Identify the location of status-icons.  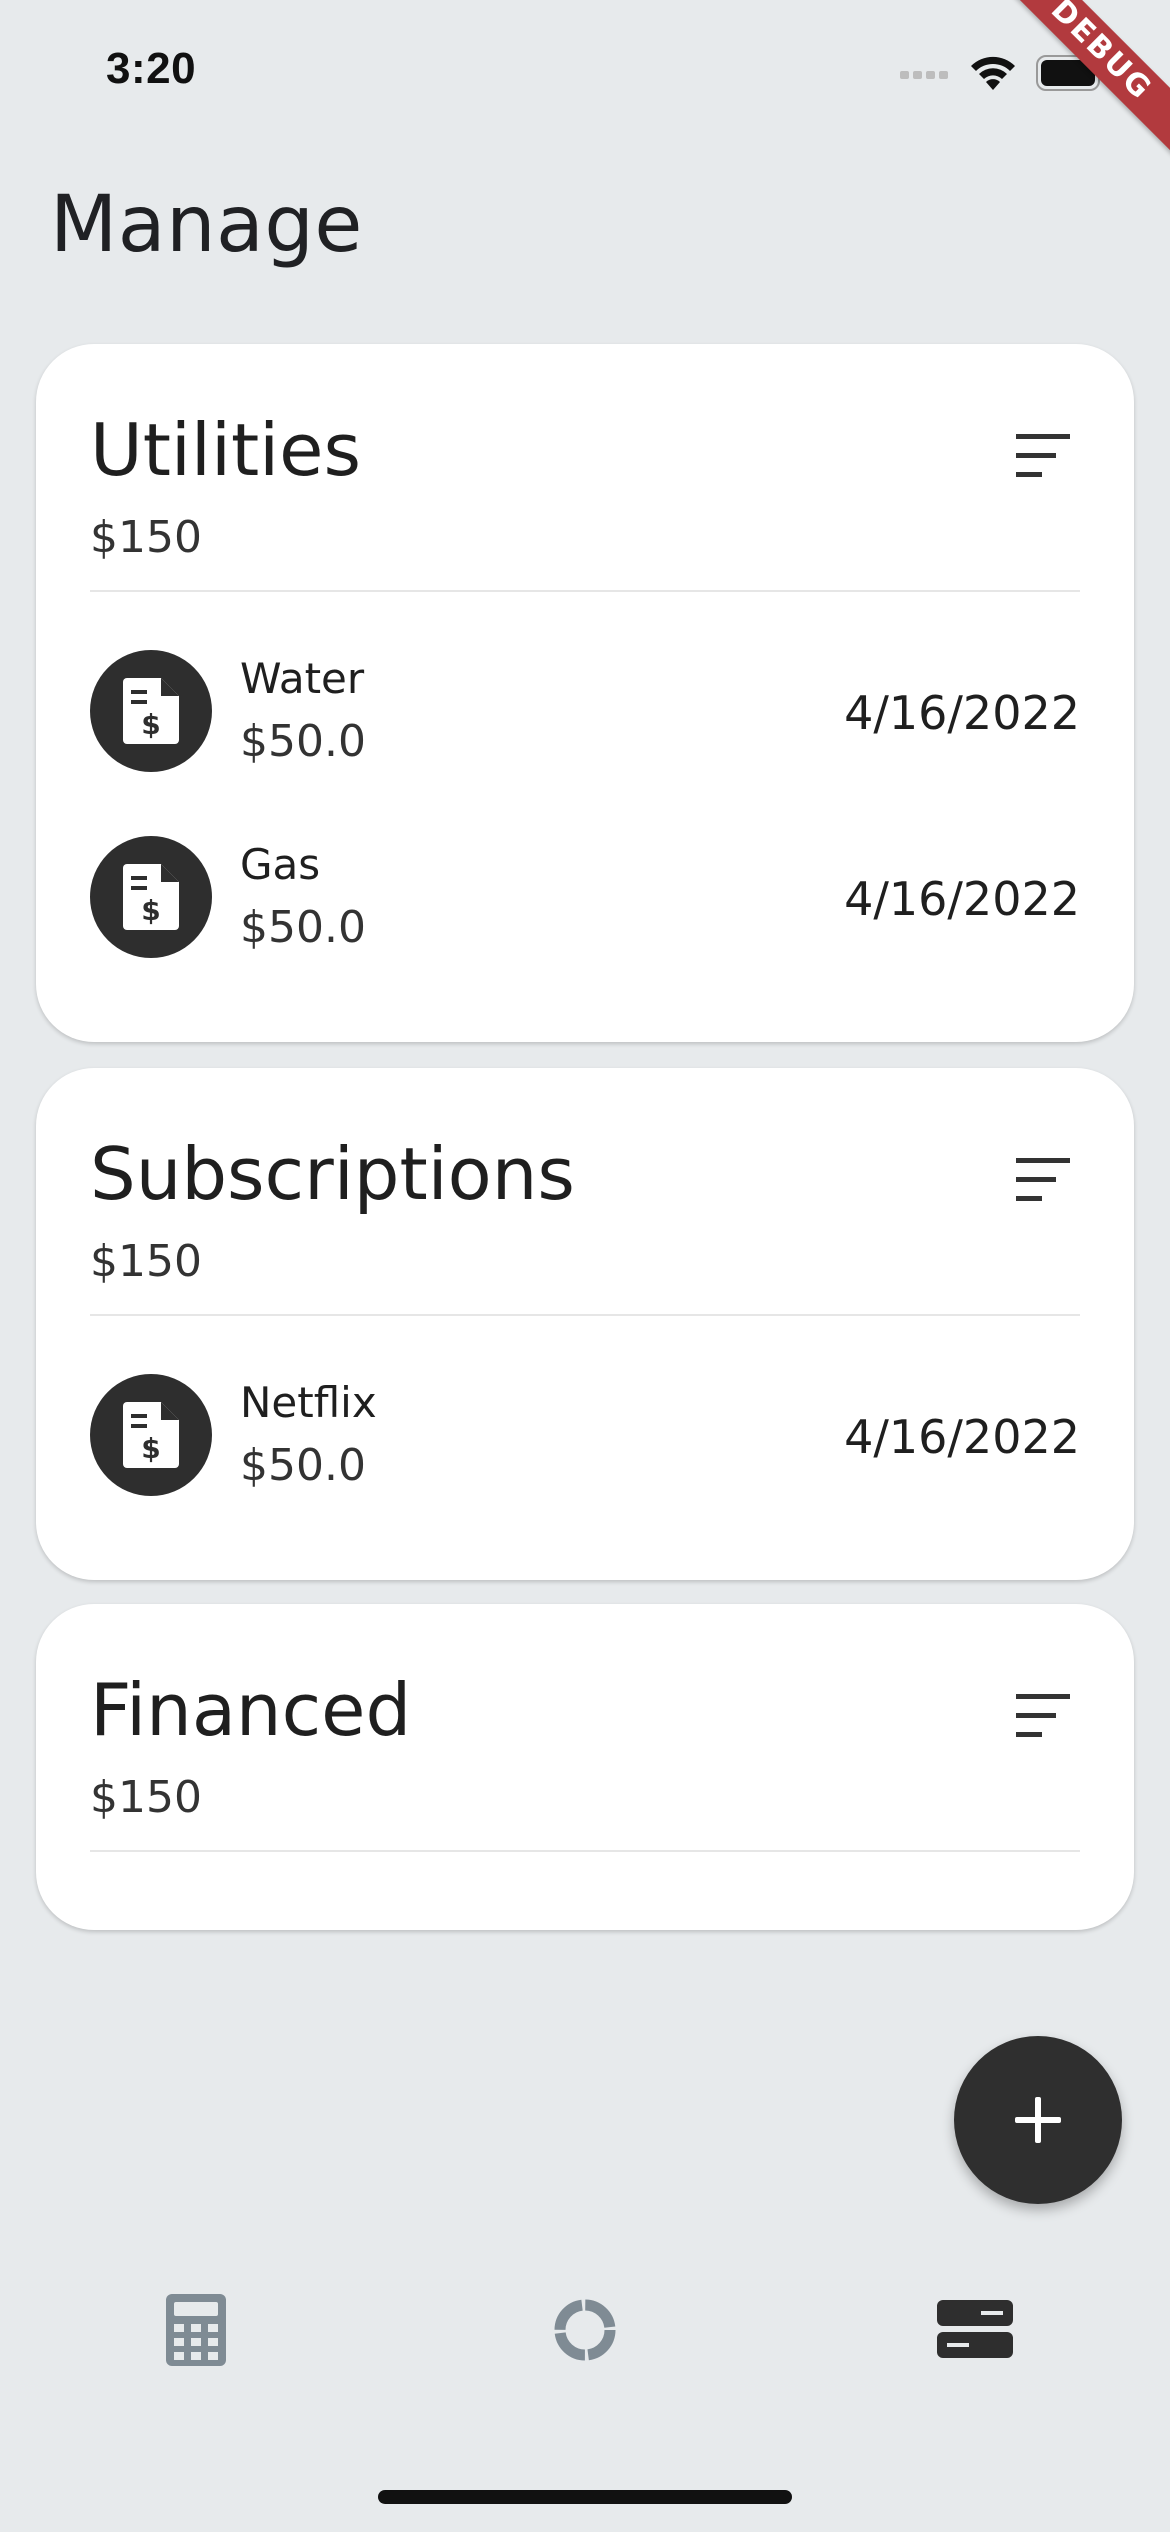
(1003, 75).